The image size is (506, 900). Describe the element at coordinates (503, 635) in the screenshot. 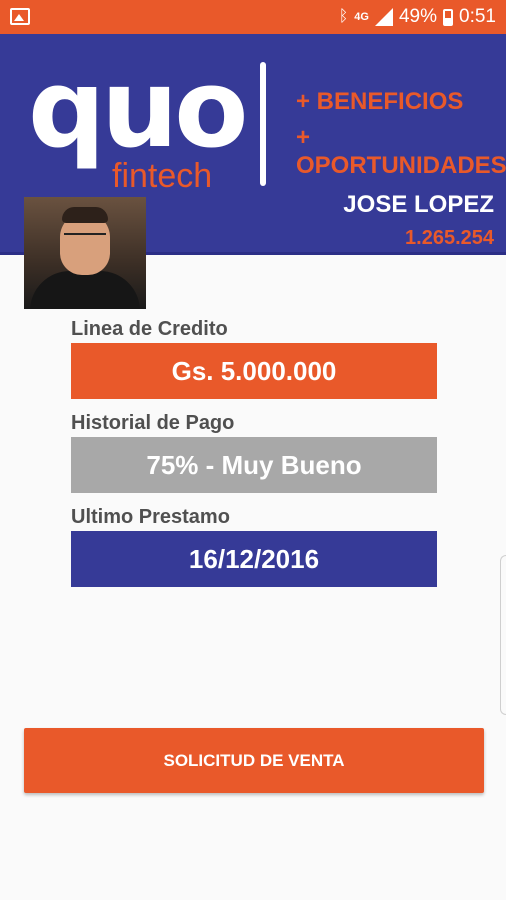

I see `edge-panel-handle` at that location.